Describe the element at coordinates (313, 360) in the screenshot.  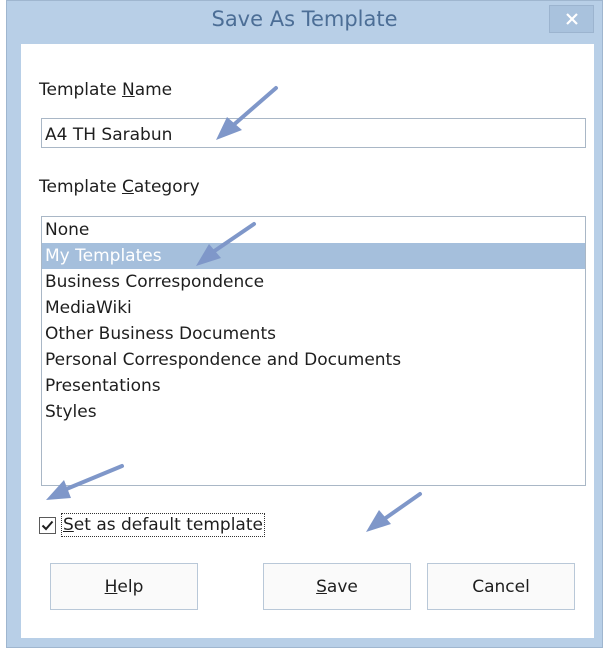
I see `list-item: Personal Correspondence and Documents` at that location.